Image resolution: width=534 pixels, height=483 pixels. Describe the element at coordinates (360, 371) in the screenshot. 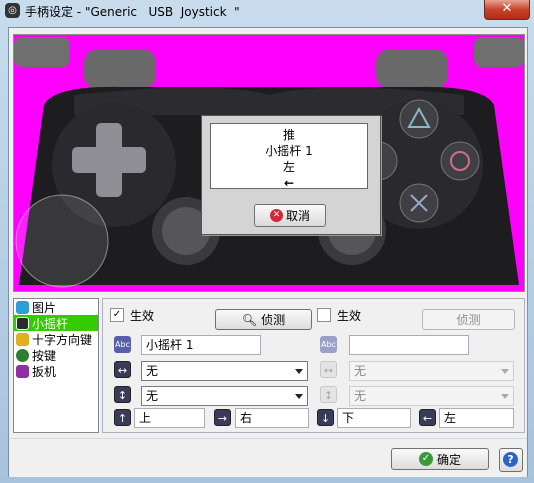

I see `horizontal-axis-value-right: 无` at that location.